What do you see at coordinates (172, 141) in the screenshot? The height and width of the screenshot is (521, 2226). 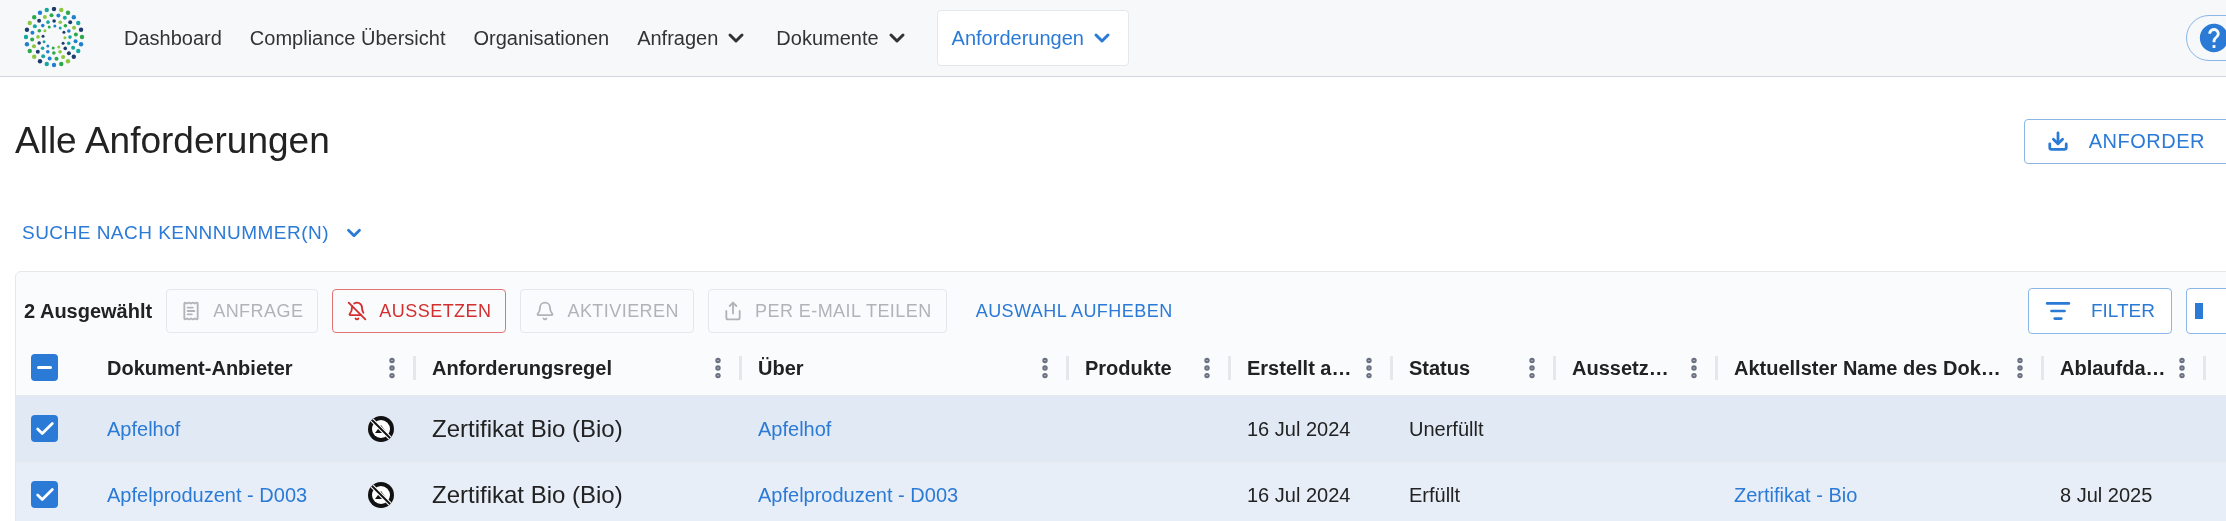 I see `page-title: Alle Anforderungen` at bounding box center [172, 141].